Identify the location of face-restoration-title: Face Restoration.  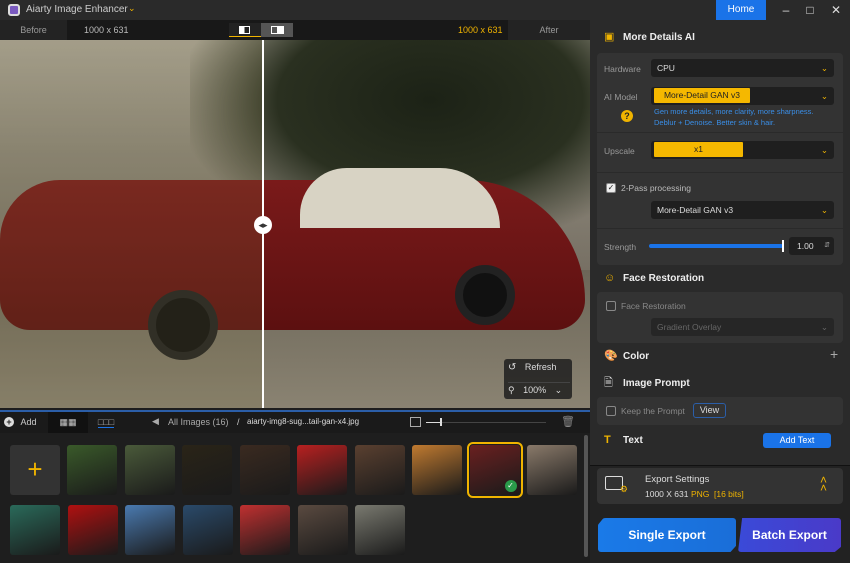
(664, 278).